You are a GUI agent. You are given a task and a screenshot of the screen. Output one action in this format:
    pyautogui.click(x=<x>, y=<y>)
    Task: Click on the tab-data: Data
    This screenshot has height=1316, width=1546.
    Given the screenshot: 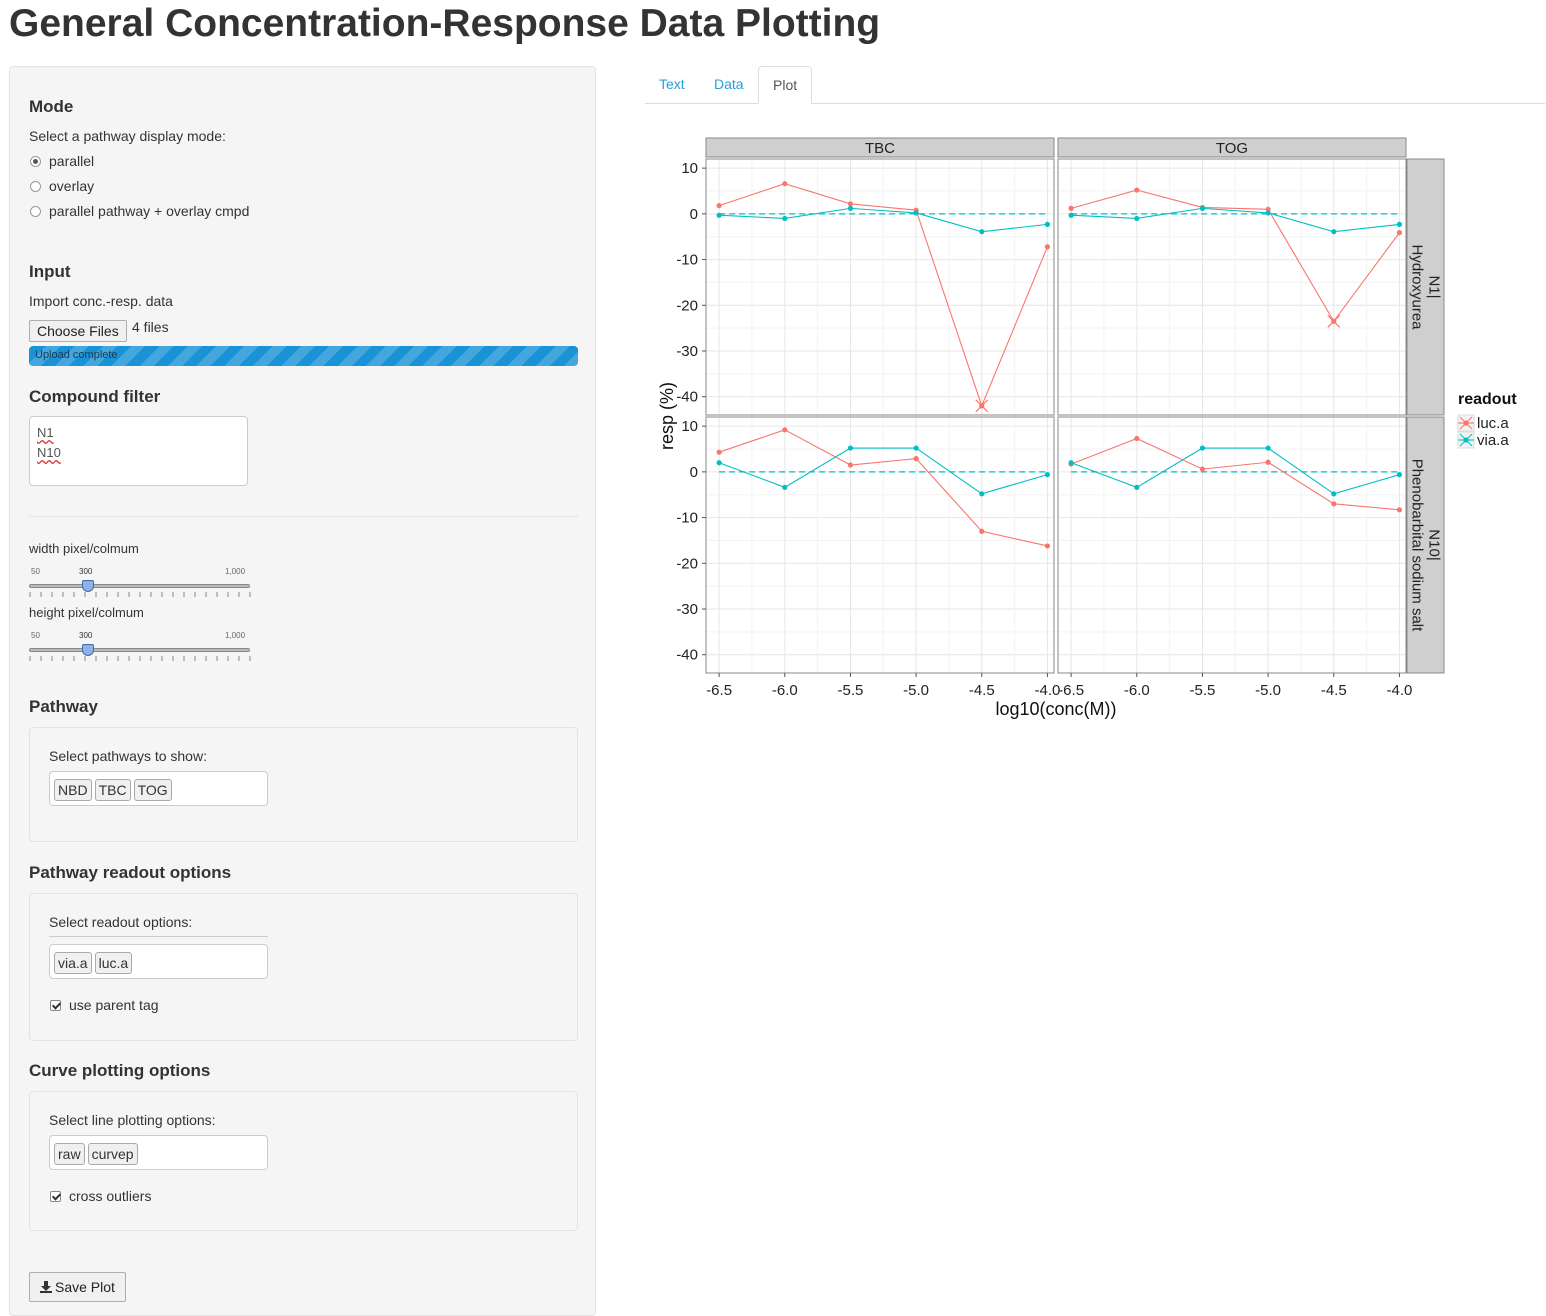 What is the action you would take?
    pyautogui.click(x=729, y=84)
    